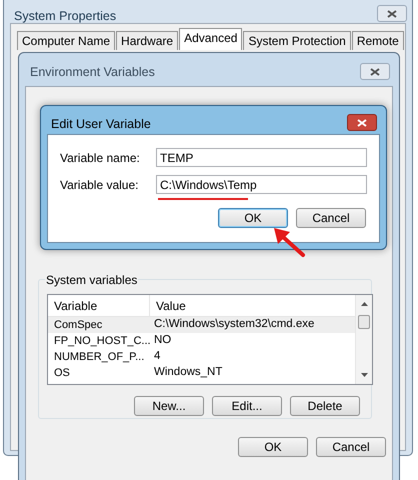  I want to click on column-header: Value, so click(171, 305).